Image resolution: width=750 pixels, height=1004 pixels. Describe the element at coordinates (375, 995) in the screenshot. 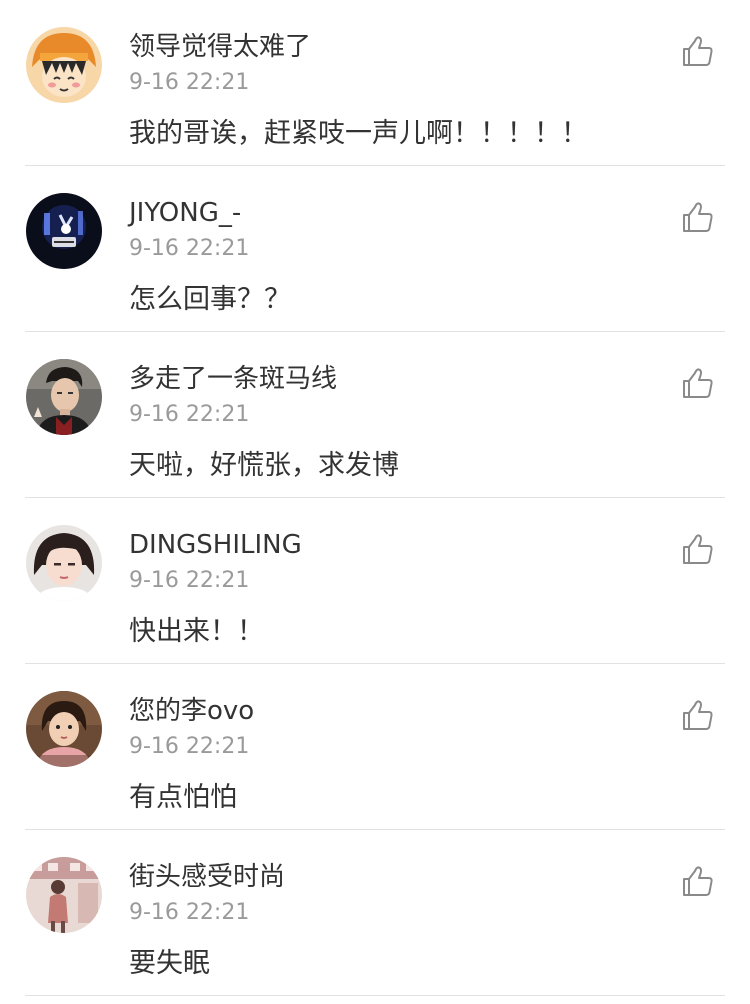

I see `divider` at that location.